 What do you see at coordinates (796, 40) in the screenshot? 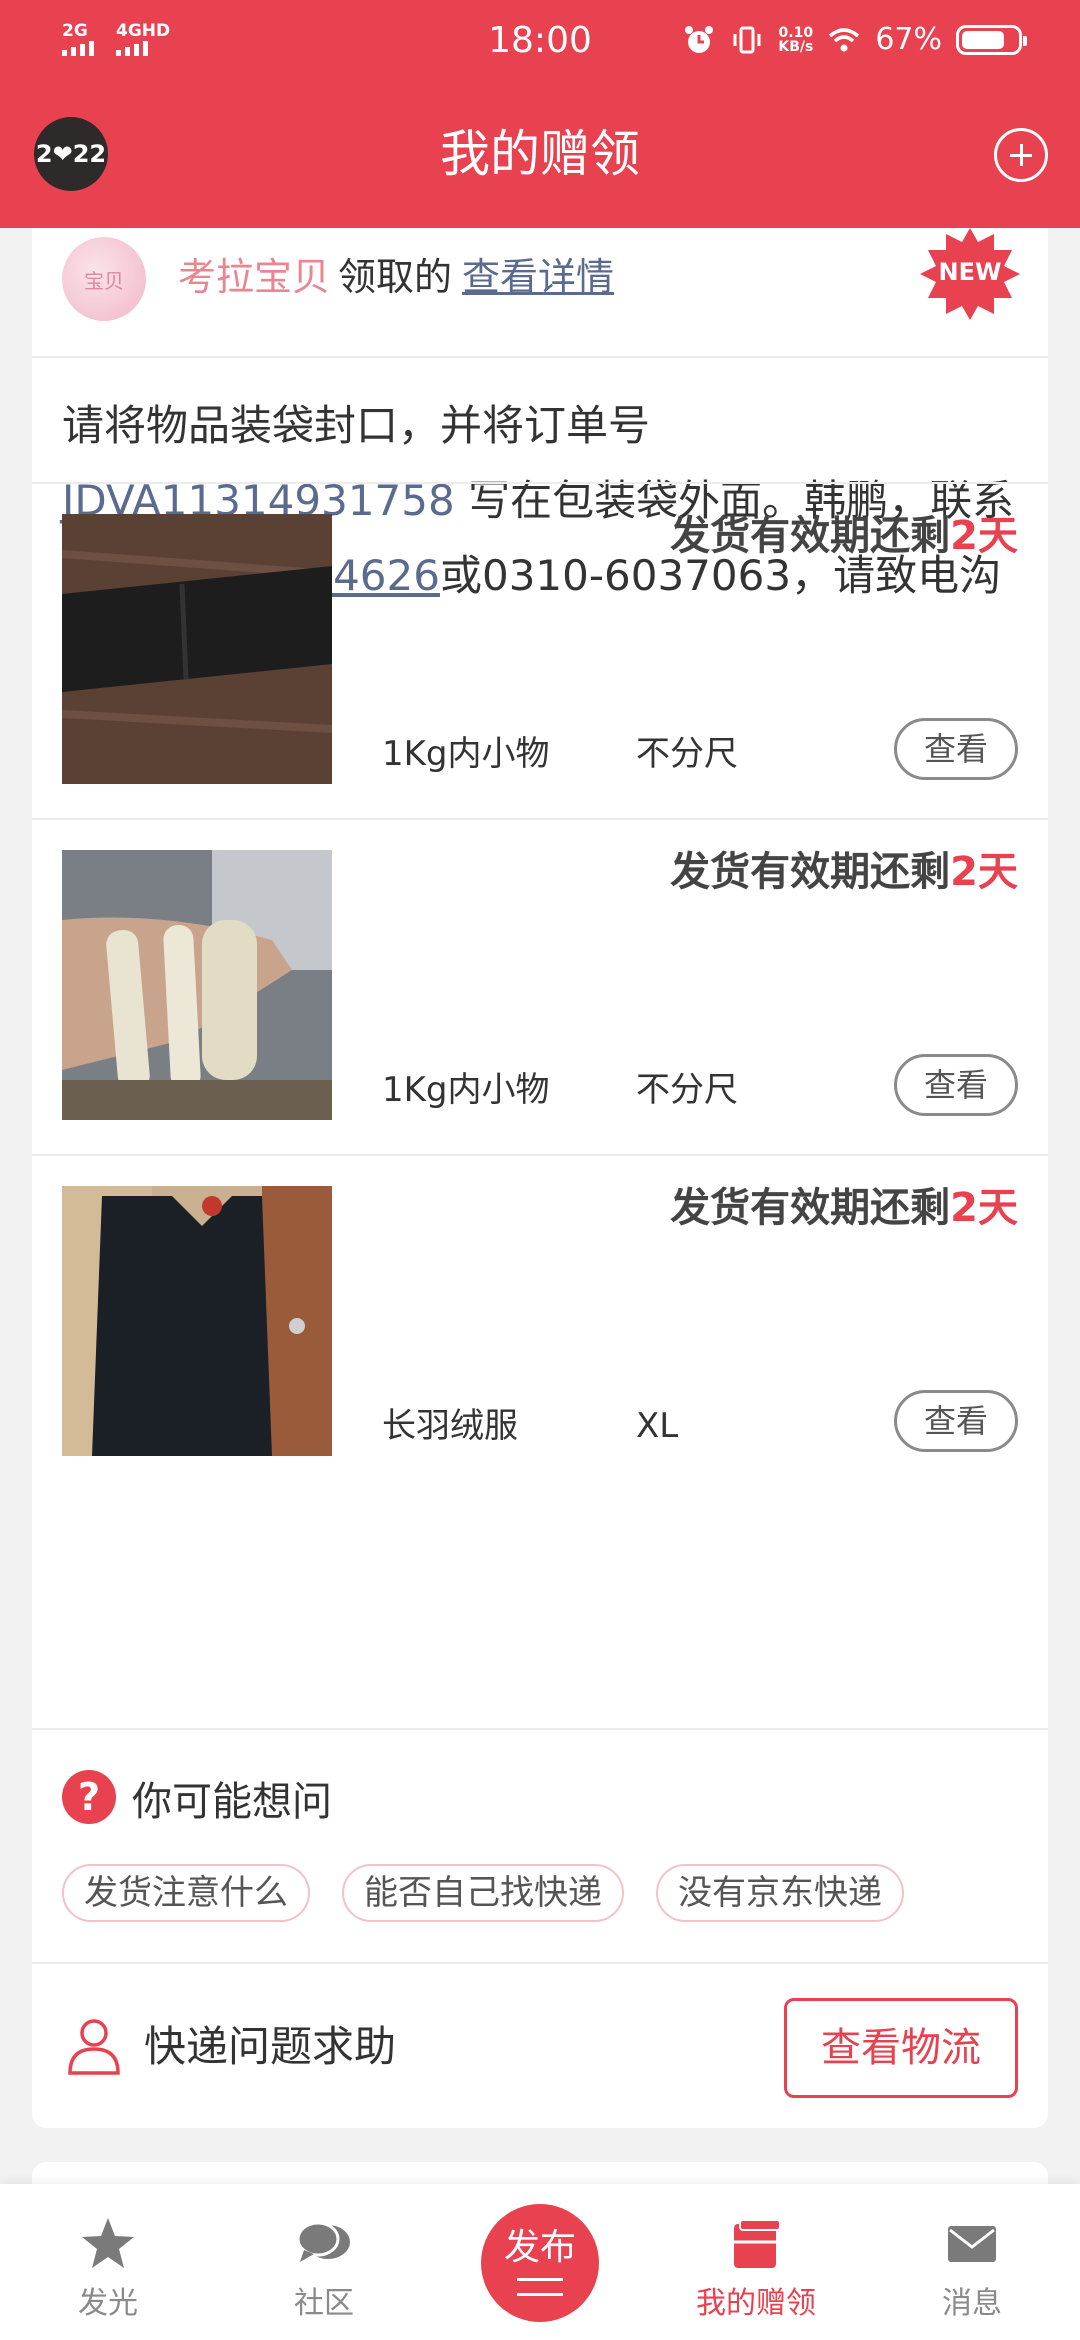
I see `network-speed: 0.10 KB/s` at bounding box center [796, 40].